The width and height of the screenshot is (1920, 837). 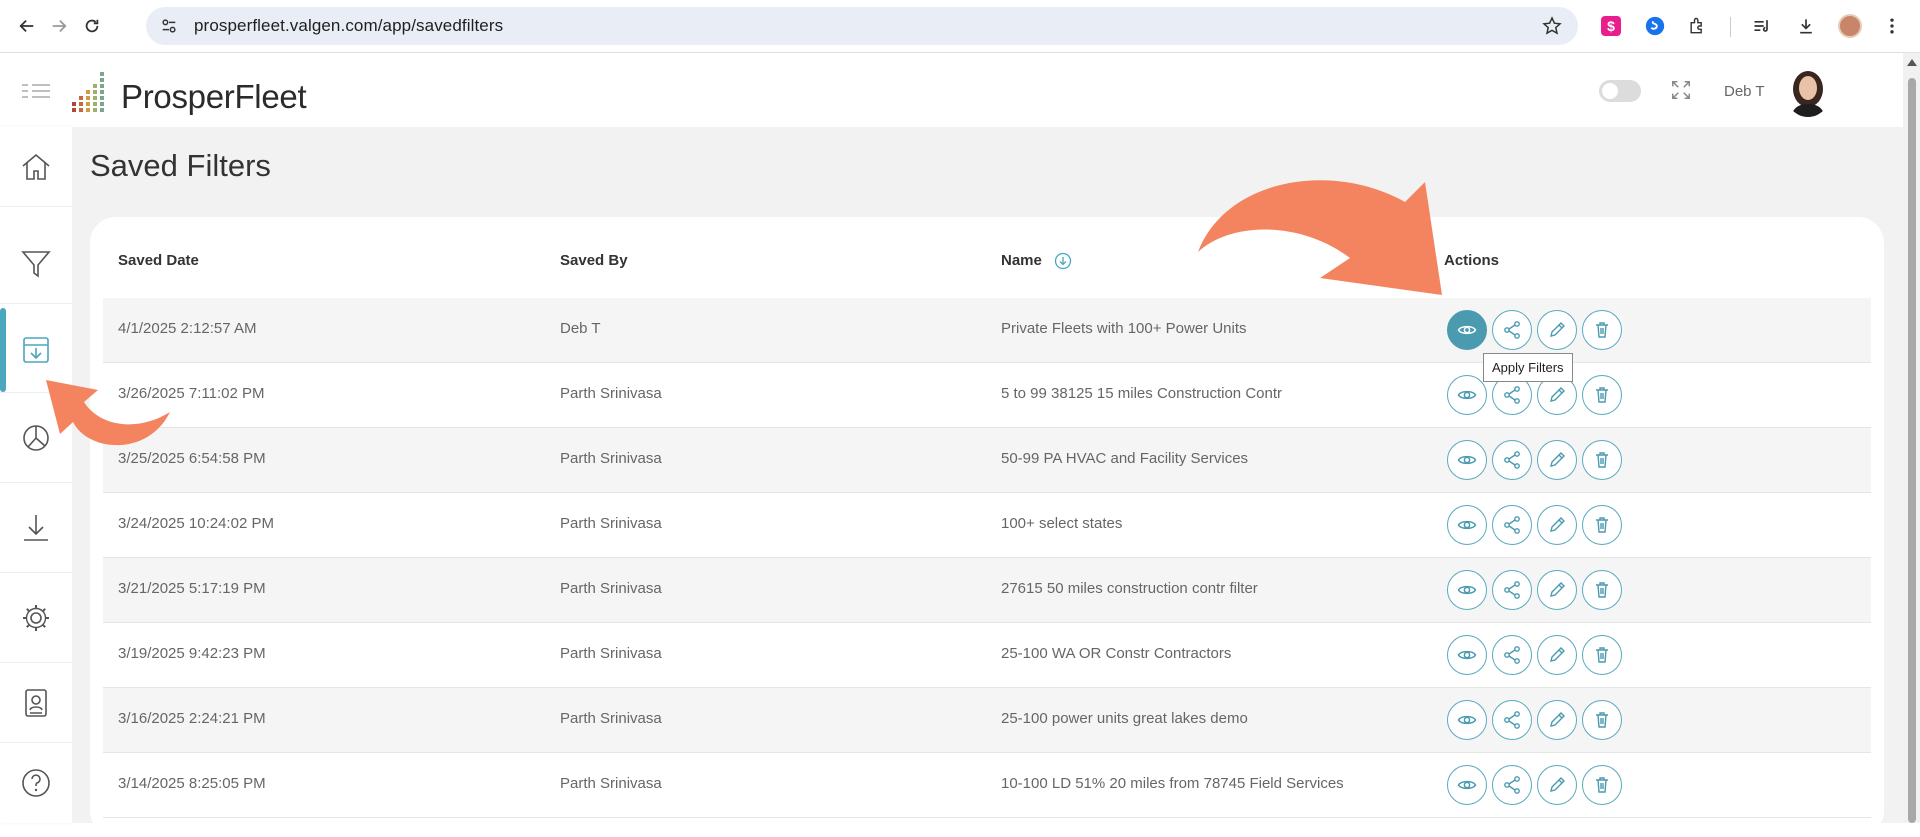 What do you see at coordinates (36, 167) in the screenshot?
I see `sidebar-item-home` at bounding box center [36, 167].